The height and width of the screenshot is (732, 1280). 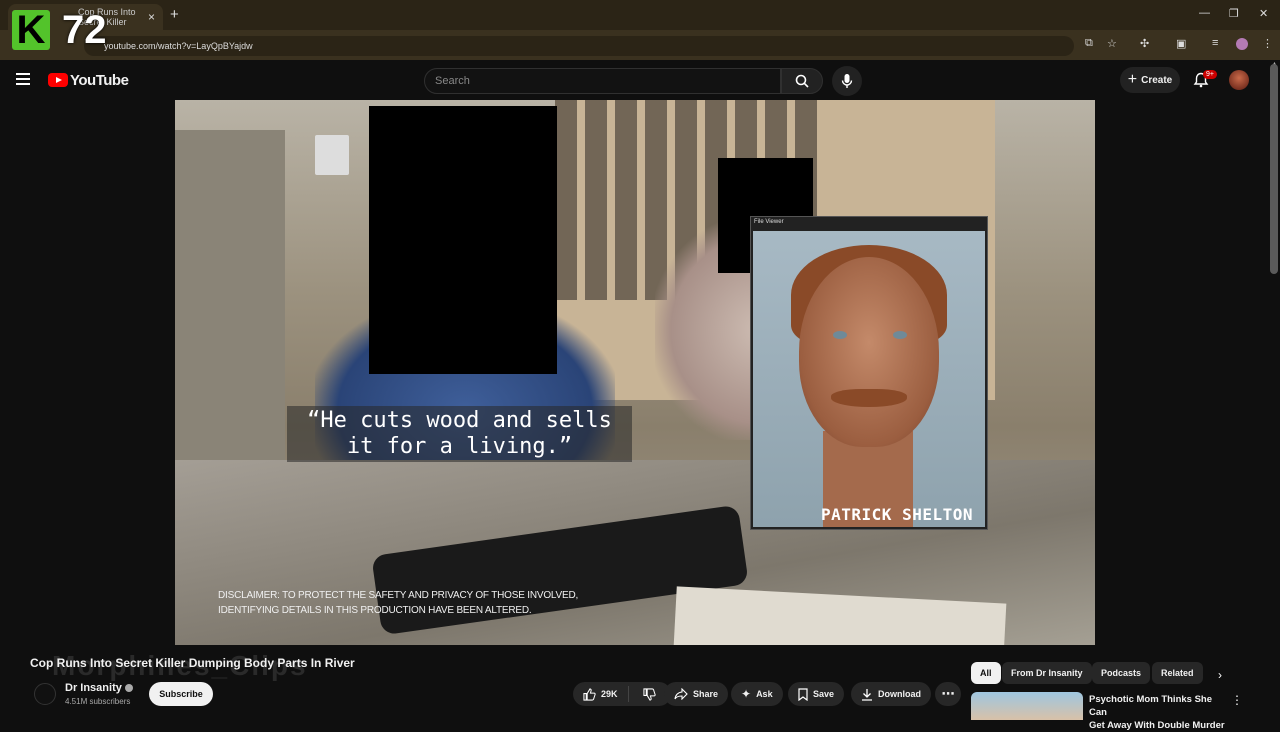 What do you see at coordinates (1150, 706) in the screenshot?
I see `recommendation-title-line: Psychotic Mom Thinks She Can` at bounding box center [1150, 706].